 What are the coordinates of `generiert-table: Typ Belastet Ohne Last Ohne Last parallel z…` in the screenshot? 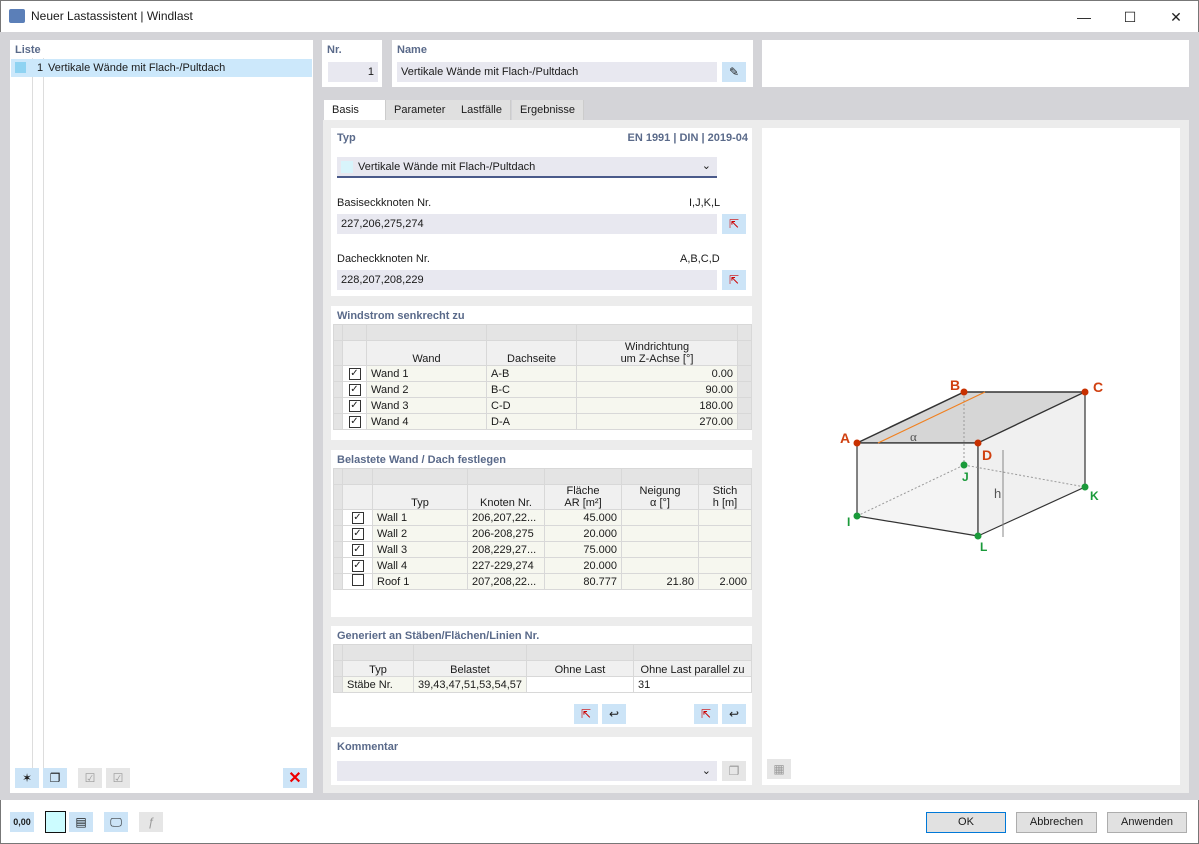 It's located at (543, 668).